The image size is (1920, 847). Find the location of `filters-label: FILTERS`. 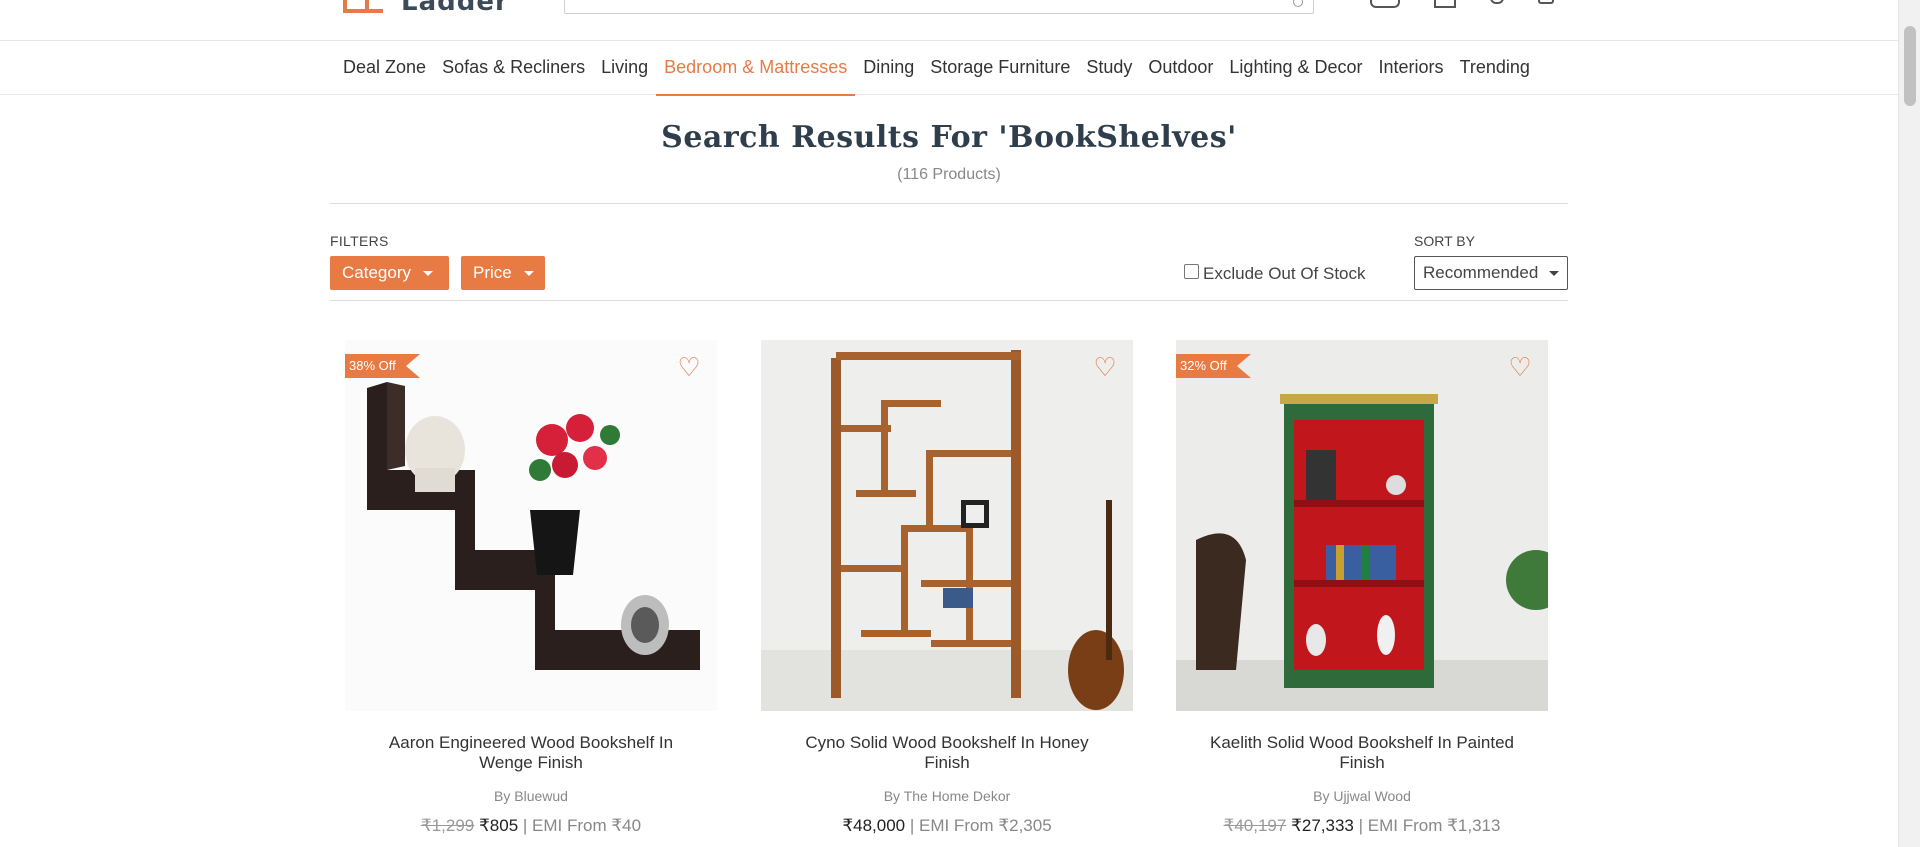

filters-label: FILTERS is located at coordinates (359, 241).